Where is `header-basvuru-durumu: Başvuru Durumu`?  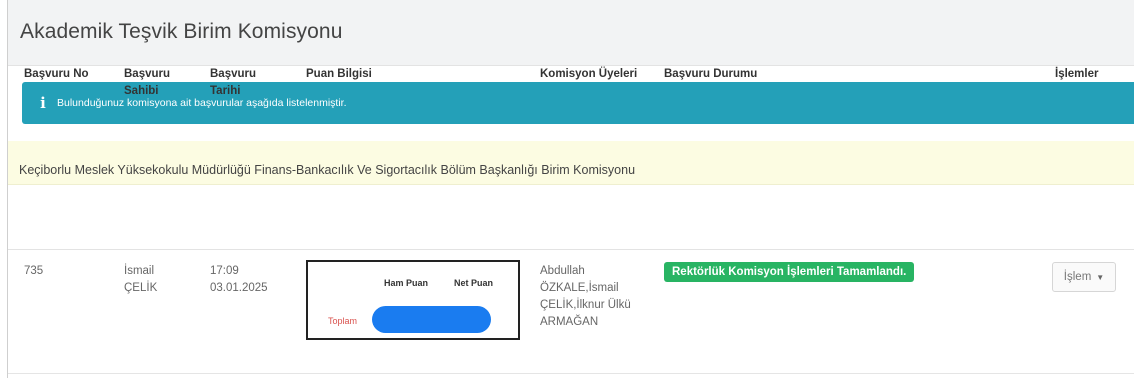
header-basvuru-durumu: Başvuru Durumu is located at coordinates (711, 74).